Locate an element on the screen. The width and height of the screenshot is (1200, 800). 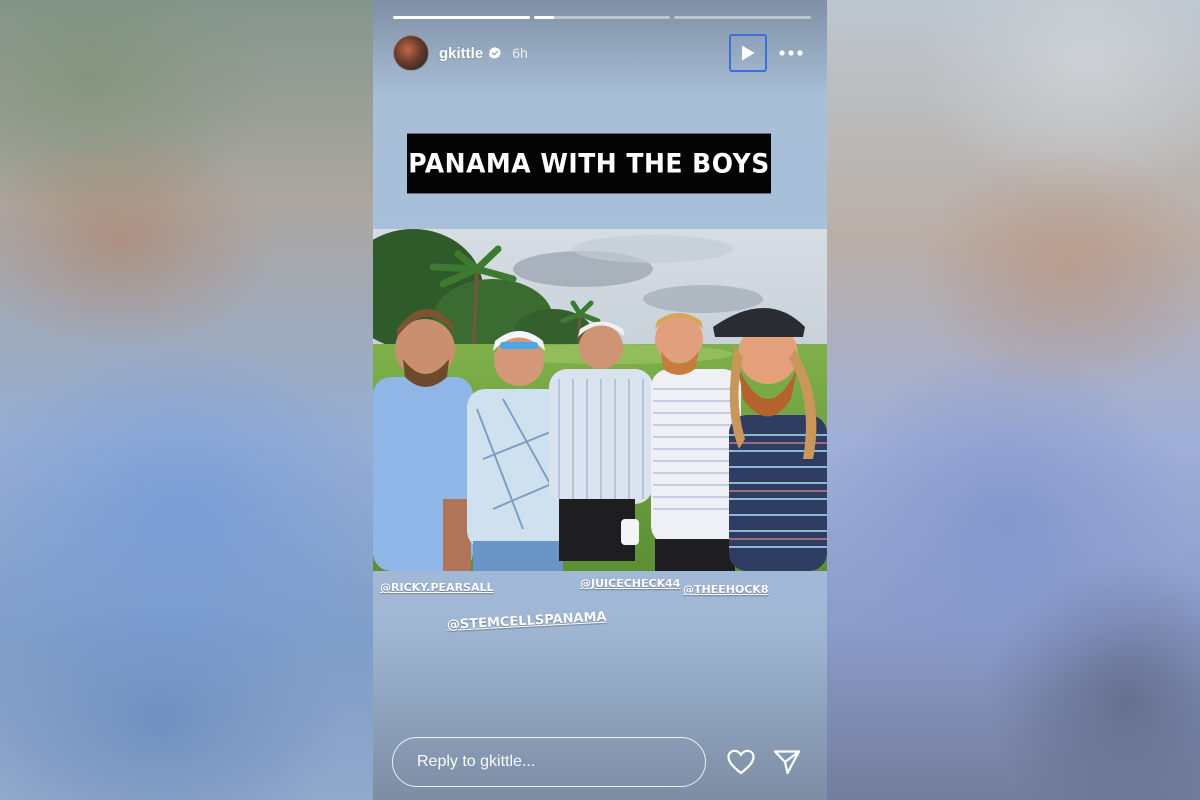
heart-icon is located at coordinates (741, 762).